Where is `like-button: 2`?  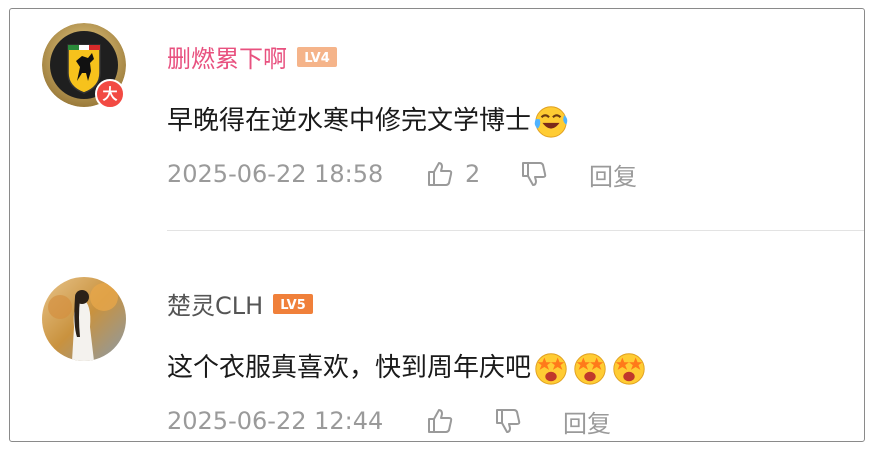 like-button: 2 is located at coordinates (472, 174).